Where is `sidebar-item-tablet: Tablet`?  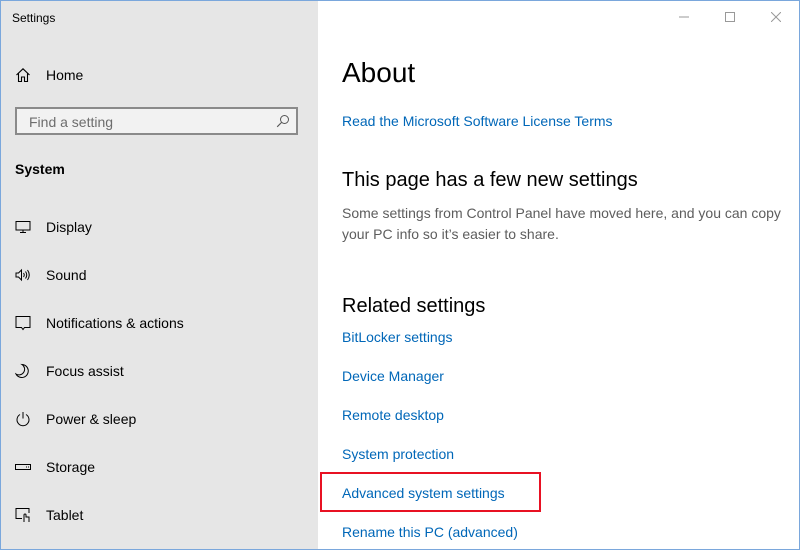
sidebar-item-tablet: Tablet is located at coordinates (159, 515).